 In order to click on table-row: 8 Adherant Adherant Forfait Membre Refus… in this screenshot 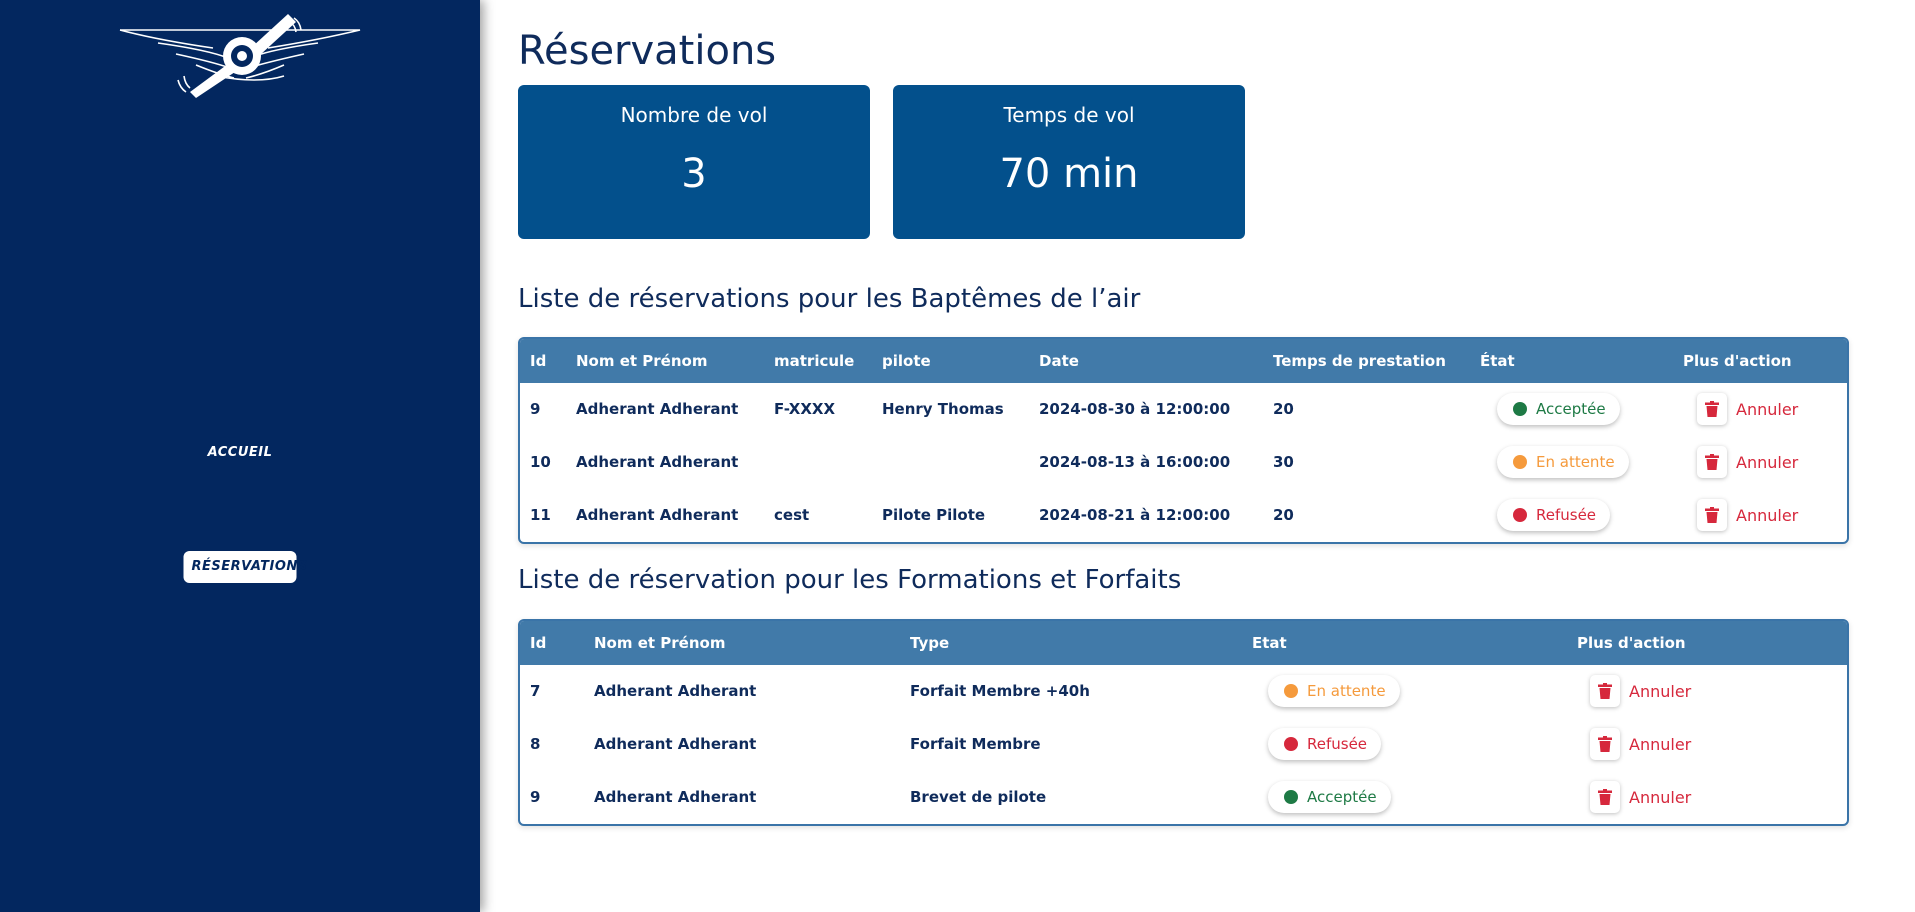, I will do `click(1183, 744)`.